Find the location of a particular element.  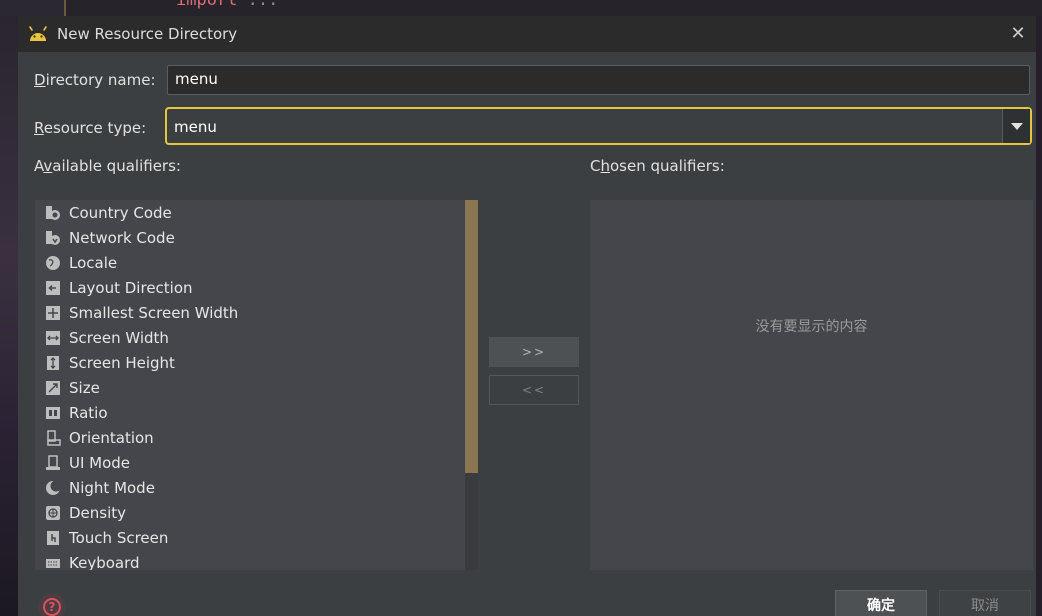

background-right-strip is located at coordinates (1039, 316).